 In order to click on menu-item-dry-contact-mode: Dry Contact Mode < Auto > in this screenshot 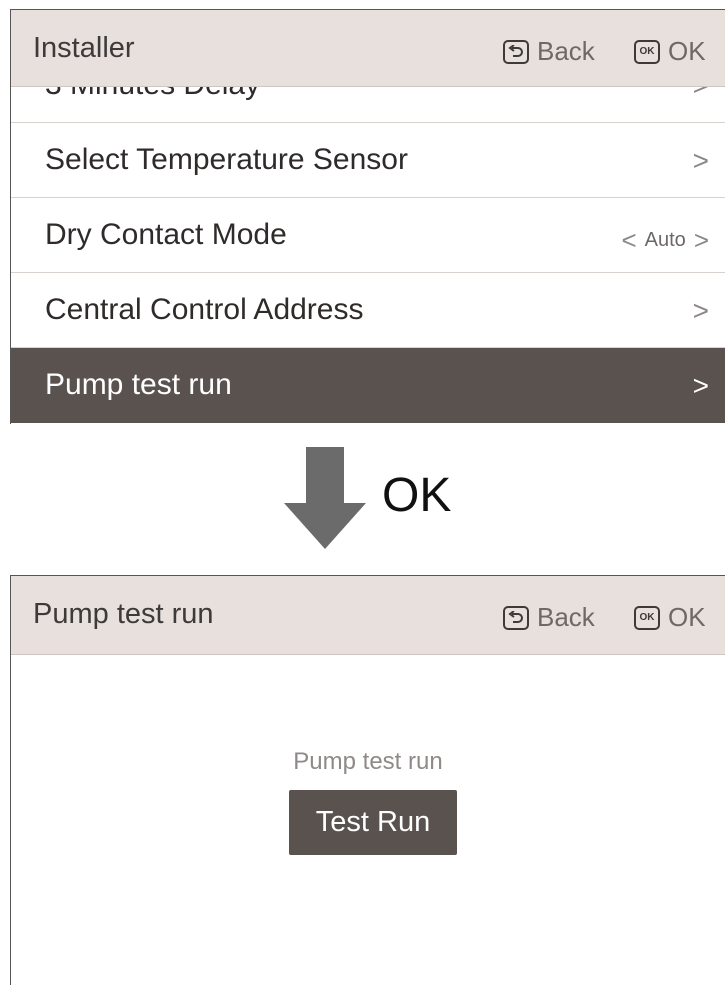, I will do `click(368, 235)`.